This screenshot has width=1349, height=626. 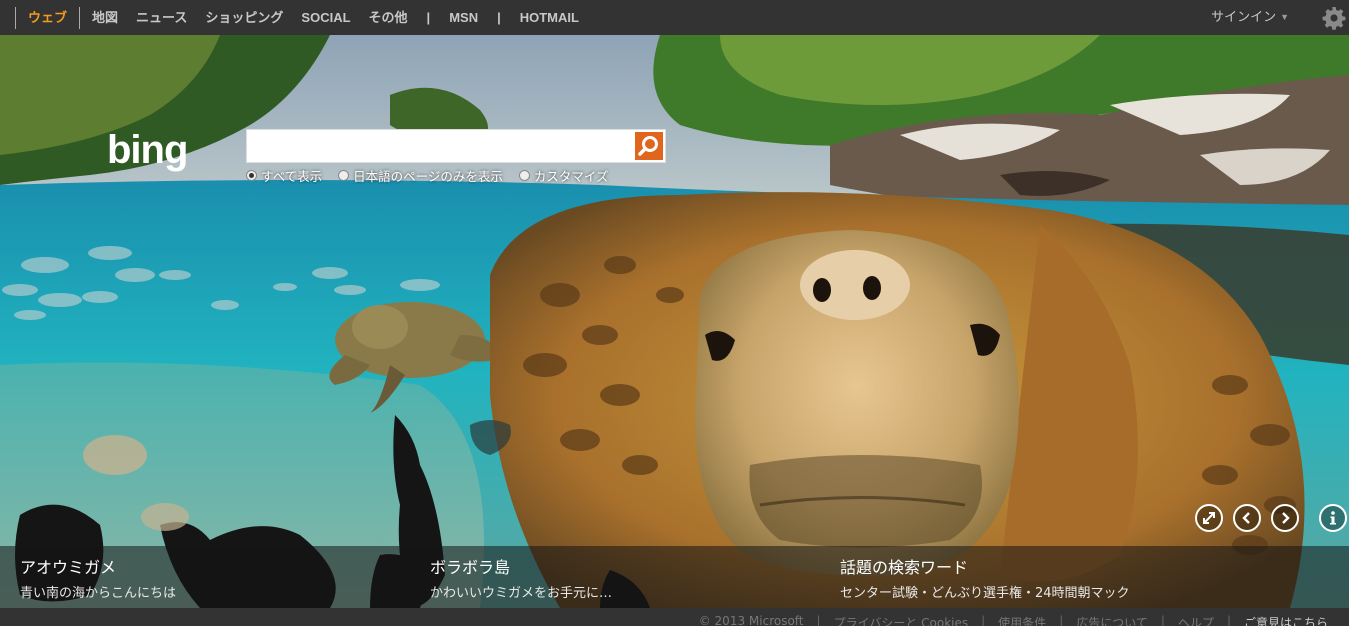 I want to click on footer-link-advertise: 広告について, so click(x=1112, y=620).